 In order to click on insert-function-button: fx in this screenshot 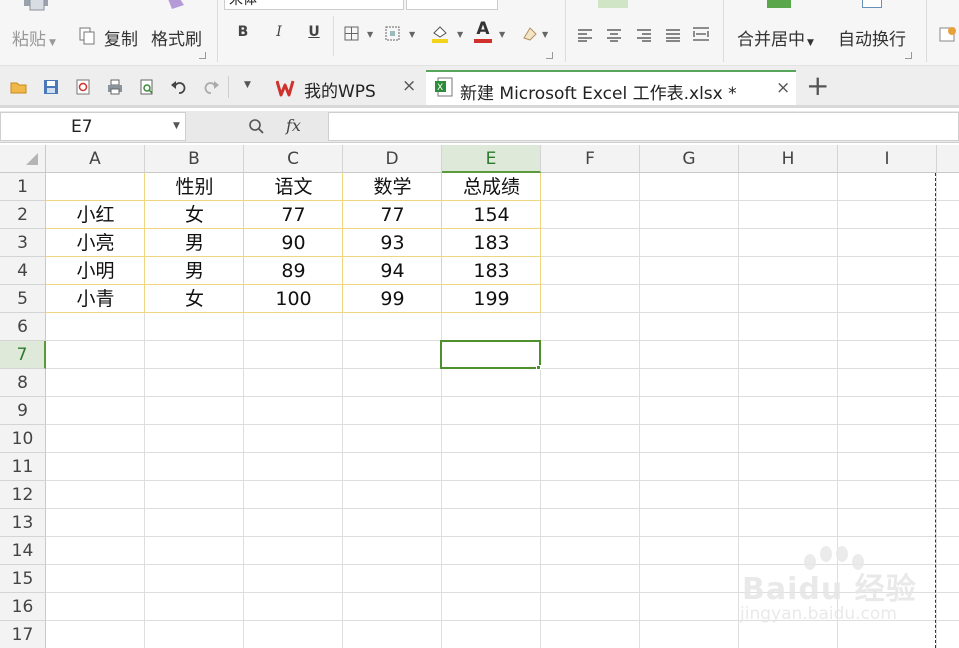, I will do `click(293, 125)`.